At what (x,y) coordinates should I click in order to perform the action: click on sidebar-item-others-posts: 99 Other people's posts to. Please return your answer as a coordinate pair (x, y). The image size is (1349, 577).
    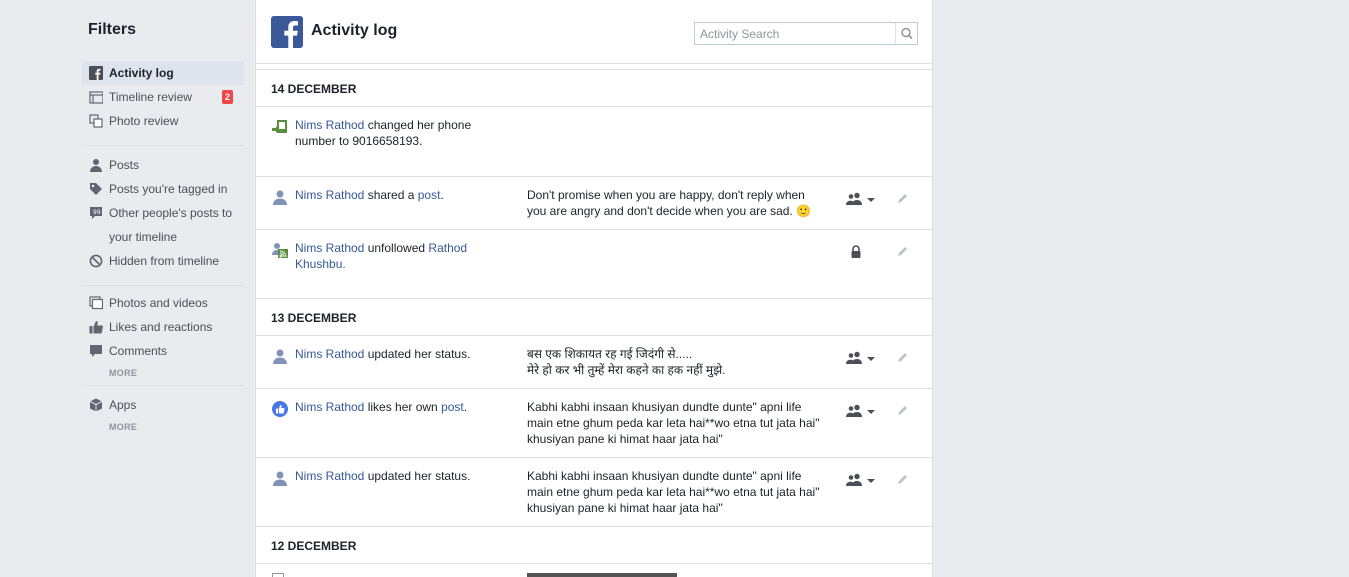
    Looking at the image, I should click on (163, 213).